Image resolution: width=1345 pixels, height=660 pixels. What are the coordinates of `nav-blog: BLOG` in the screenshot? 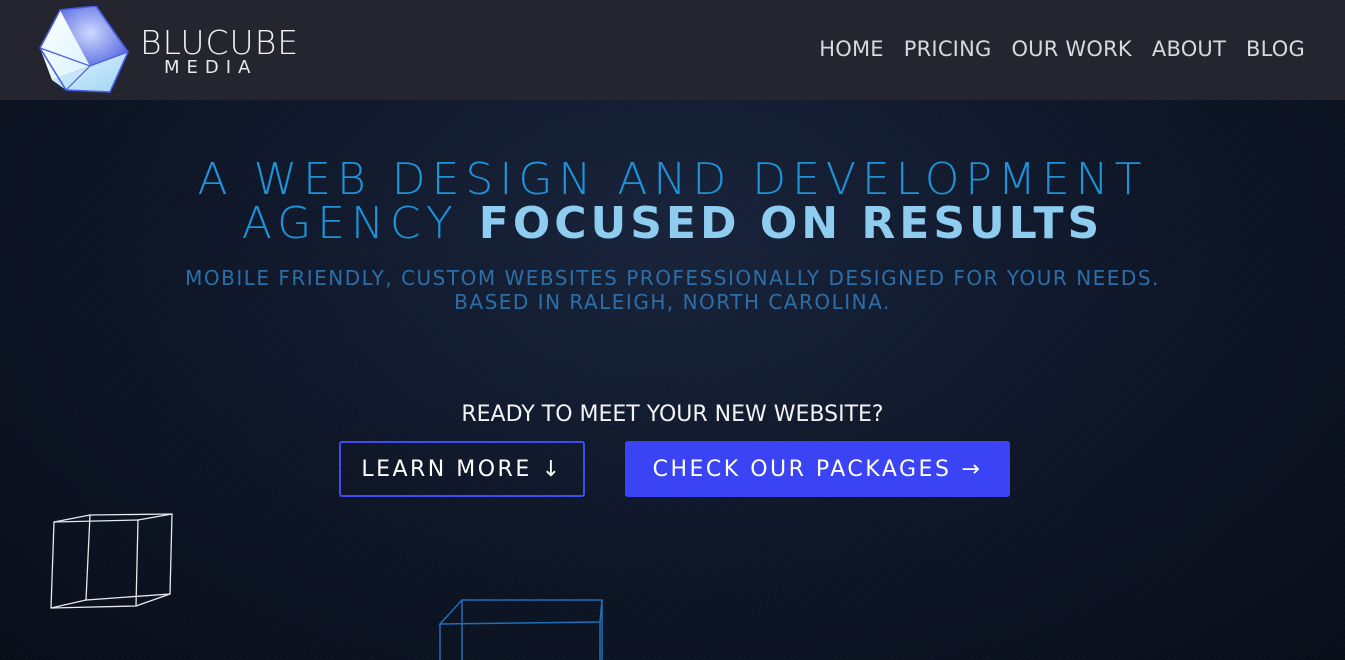 It's located at (1275, 49).